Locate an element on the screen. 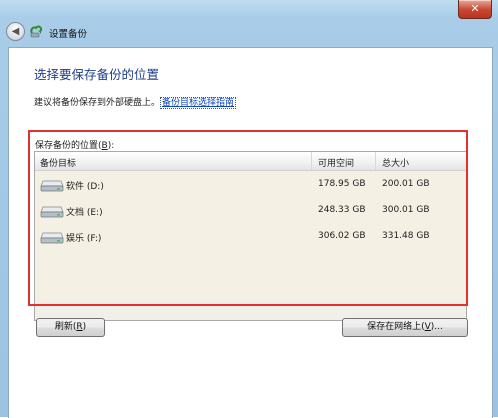 This screenshot has height=418, width=498. window-title: 设置备份 is located at coordinates (68, 34).